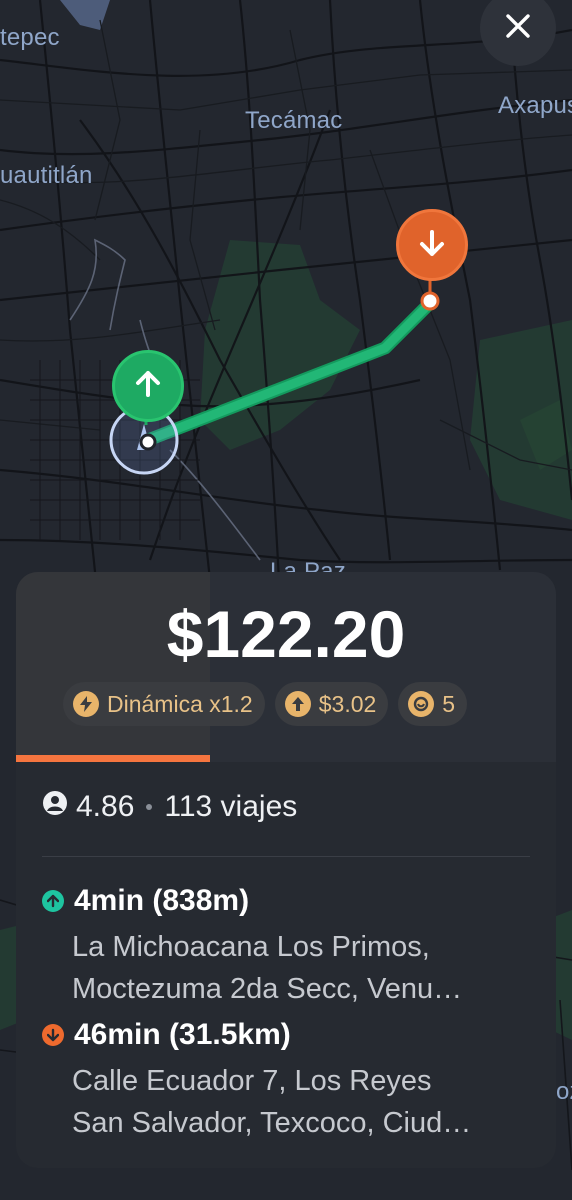  What do you see at coordinates (297, 704) in the screenshot?
I see `arrow-up-circle-icon` at bounding box center [297, 704].